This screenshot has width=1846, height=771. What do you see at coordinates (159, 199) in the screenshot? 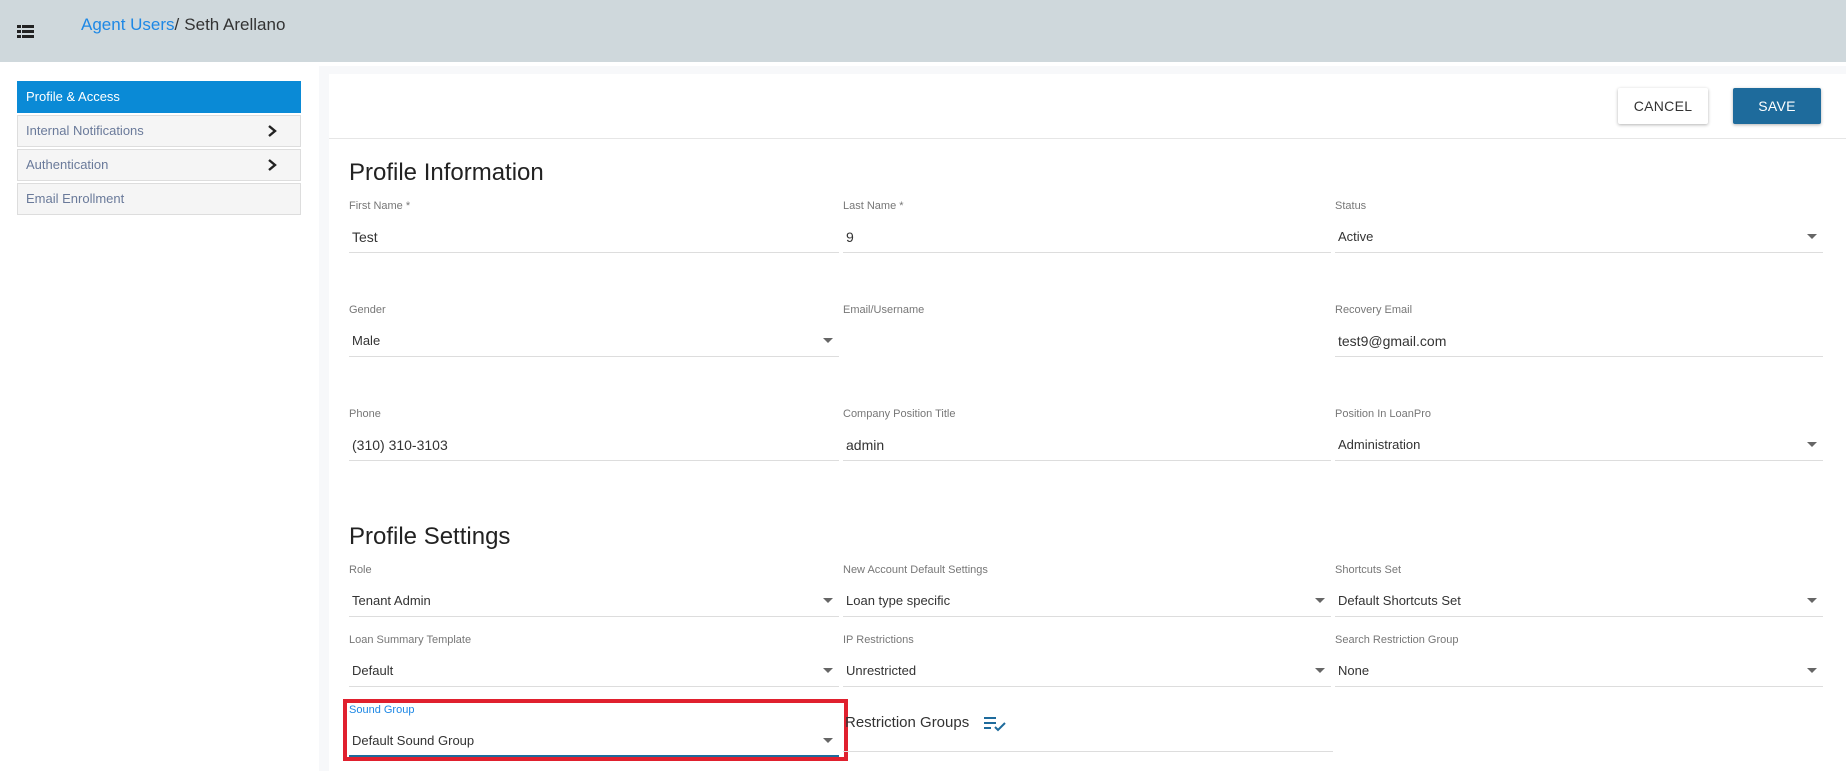
I see `sidebar-item-email-enrollment: Email Enrollment` at bounding box center [159, 199].